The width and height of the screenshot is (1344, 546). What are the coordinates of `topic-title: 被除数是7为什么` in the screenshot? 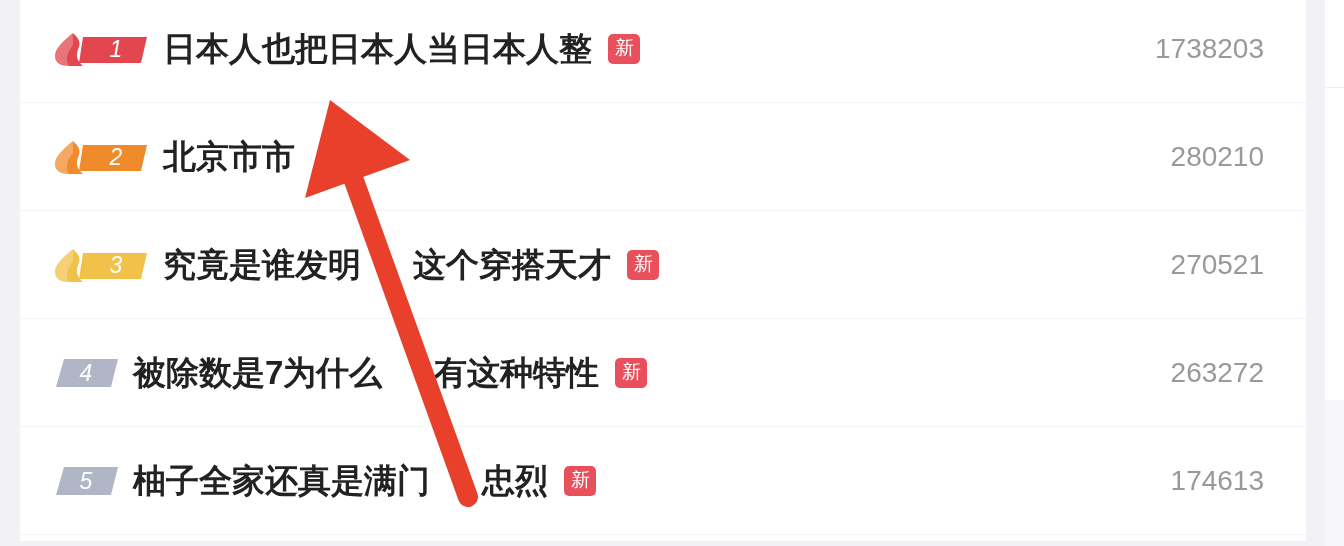 It's located at (258, 372).